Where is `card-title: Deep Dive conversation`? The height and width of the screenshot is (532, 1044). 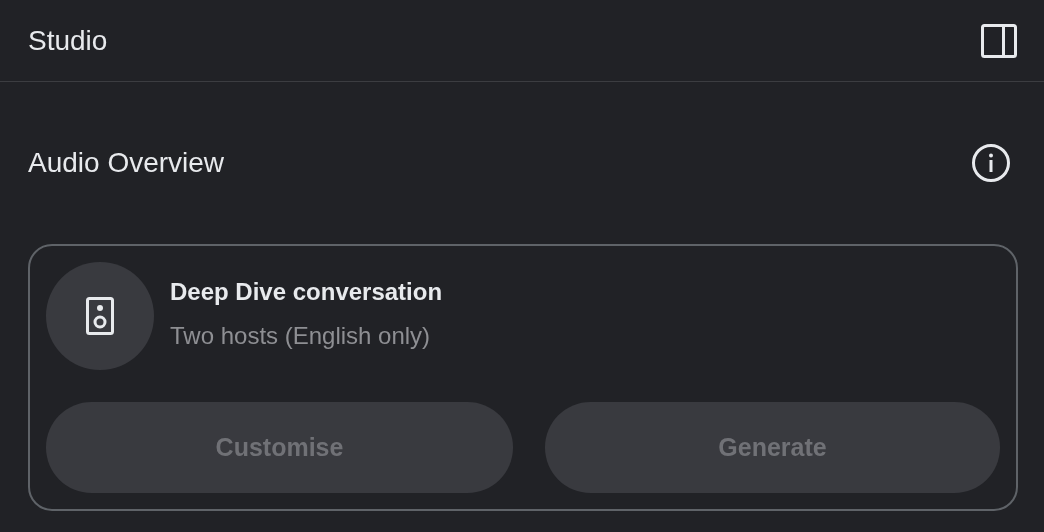
card-title: Deep Dive conversation is located at coordinates (306, 292).